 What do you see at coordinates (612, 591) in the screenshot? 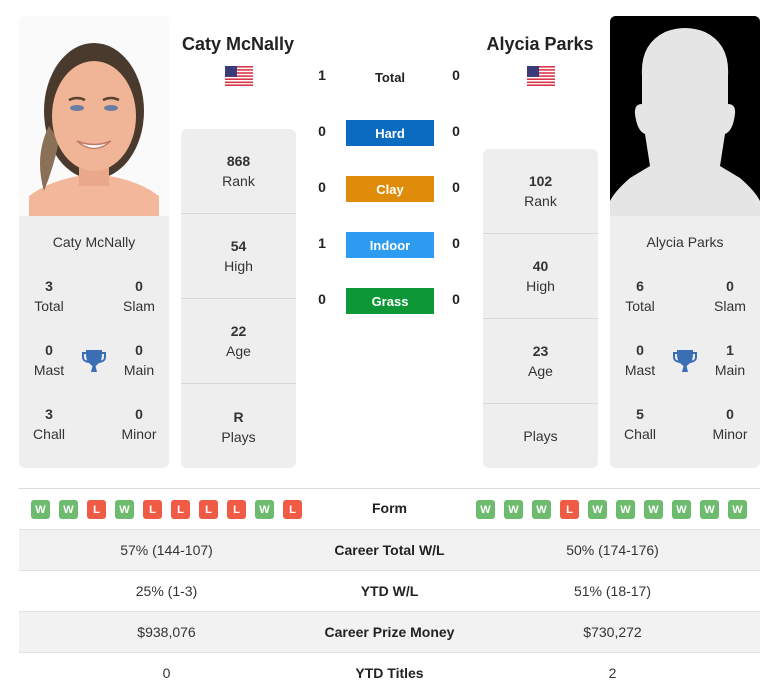
I see `right-value: 51% (18-17)` at bounding box center [612, 591].